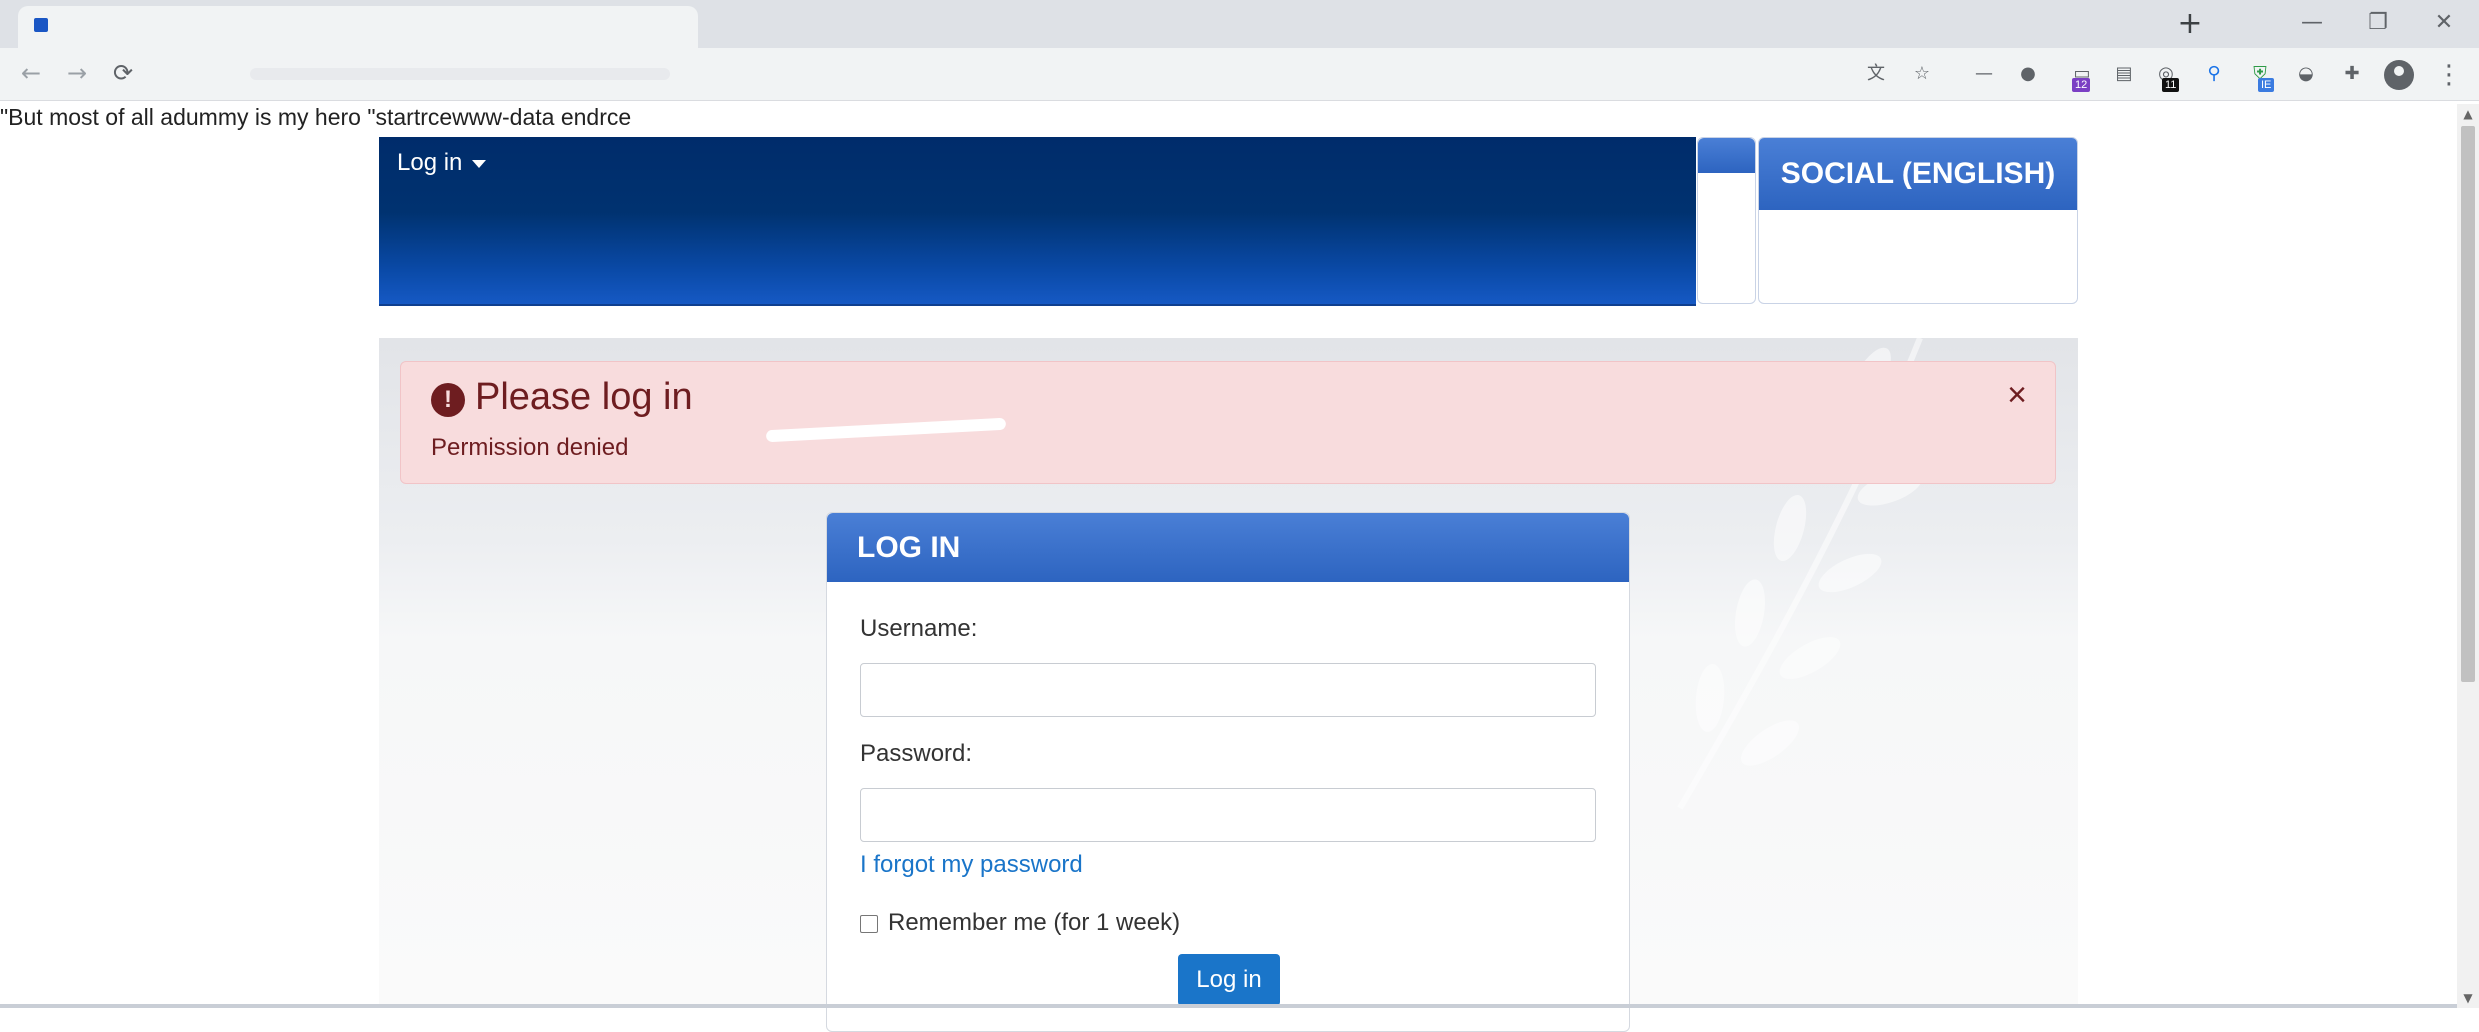  Describe the element at coordinates (2468, 998) in the screenshot. I see `scroll-down-icon: ▼` at that location.